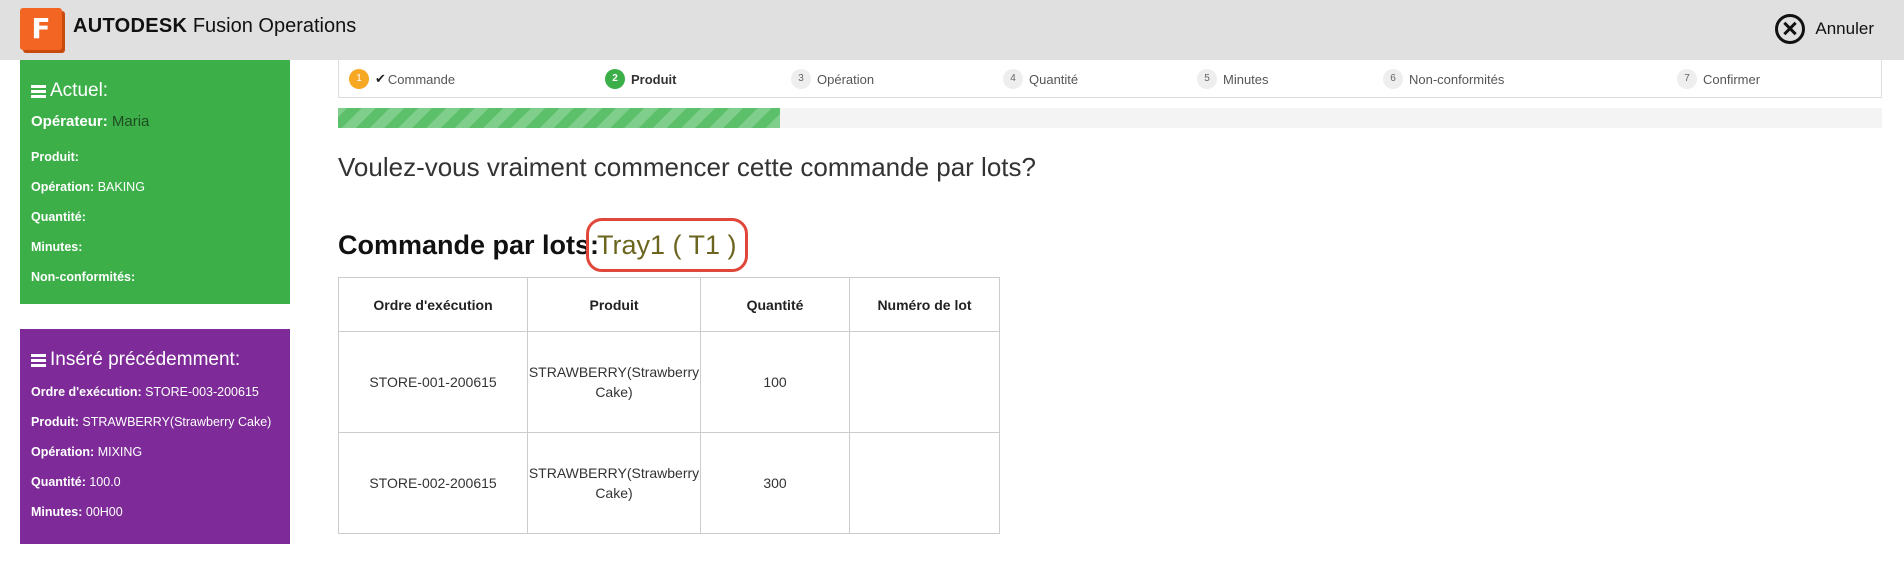  I want to click on current-product-label: Produit:, so click(55, 157).